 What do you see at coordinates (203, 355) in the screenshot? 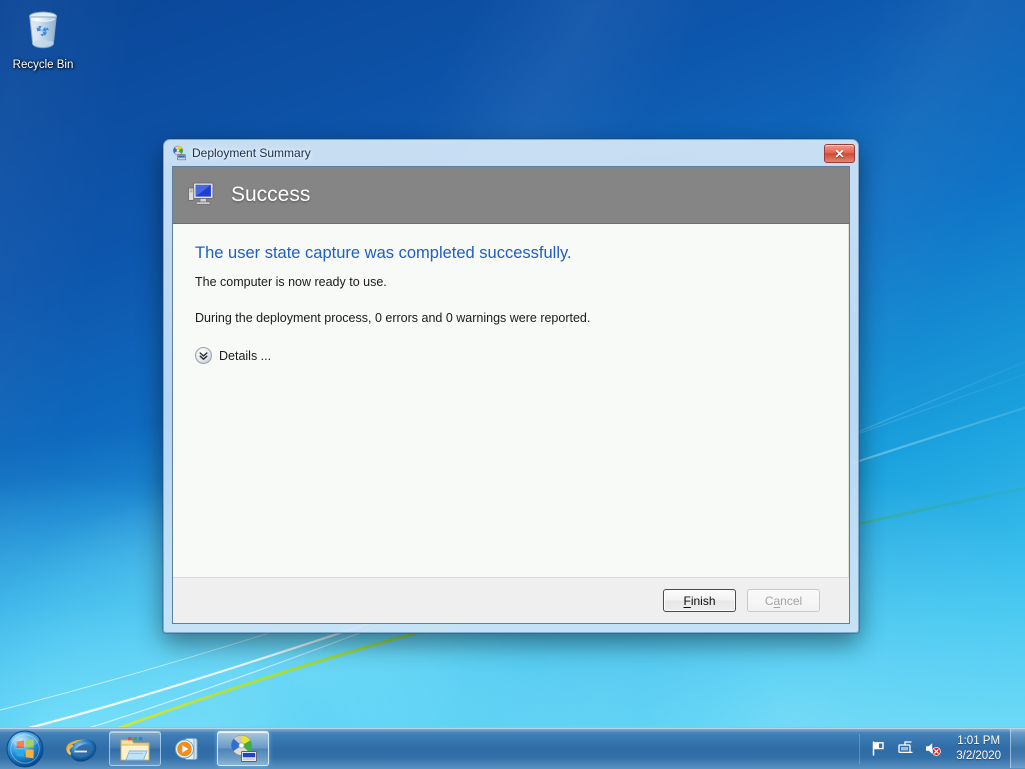
I see `chevron-double-down-icon` at bounding box center [203, 355].